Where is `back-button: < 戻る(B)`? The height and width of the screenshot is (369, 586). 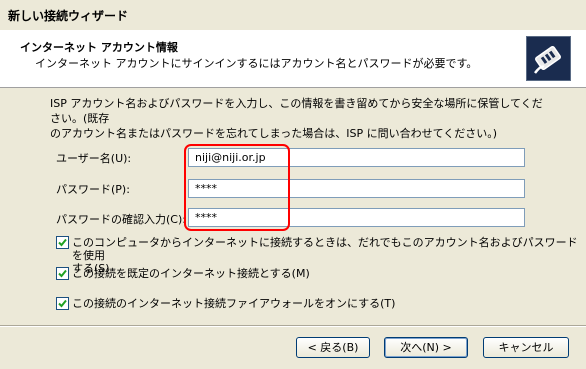 back-button: < 戻る(B) is located at coordinates (333, 347).